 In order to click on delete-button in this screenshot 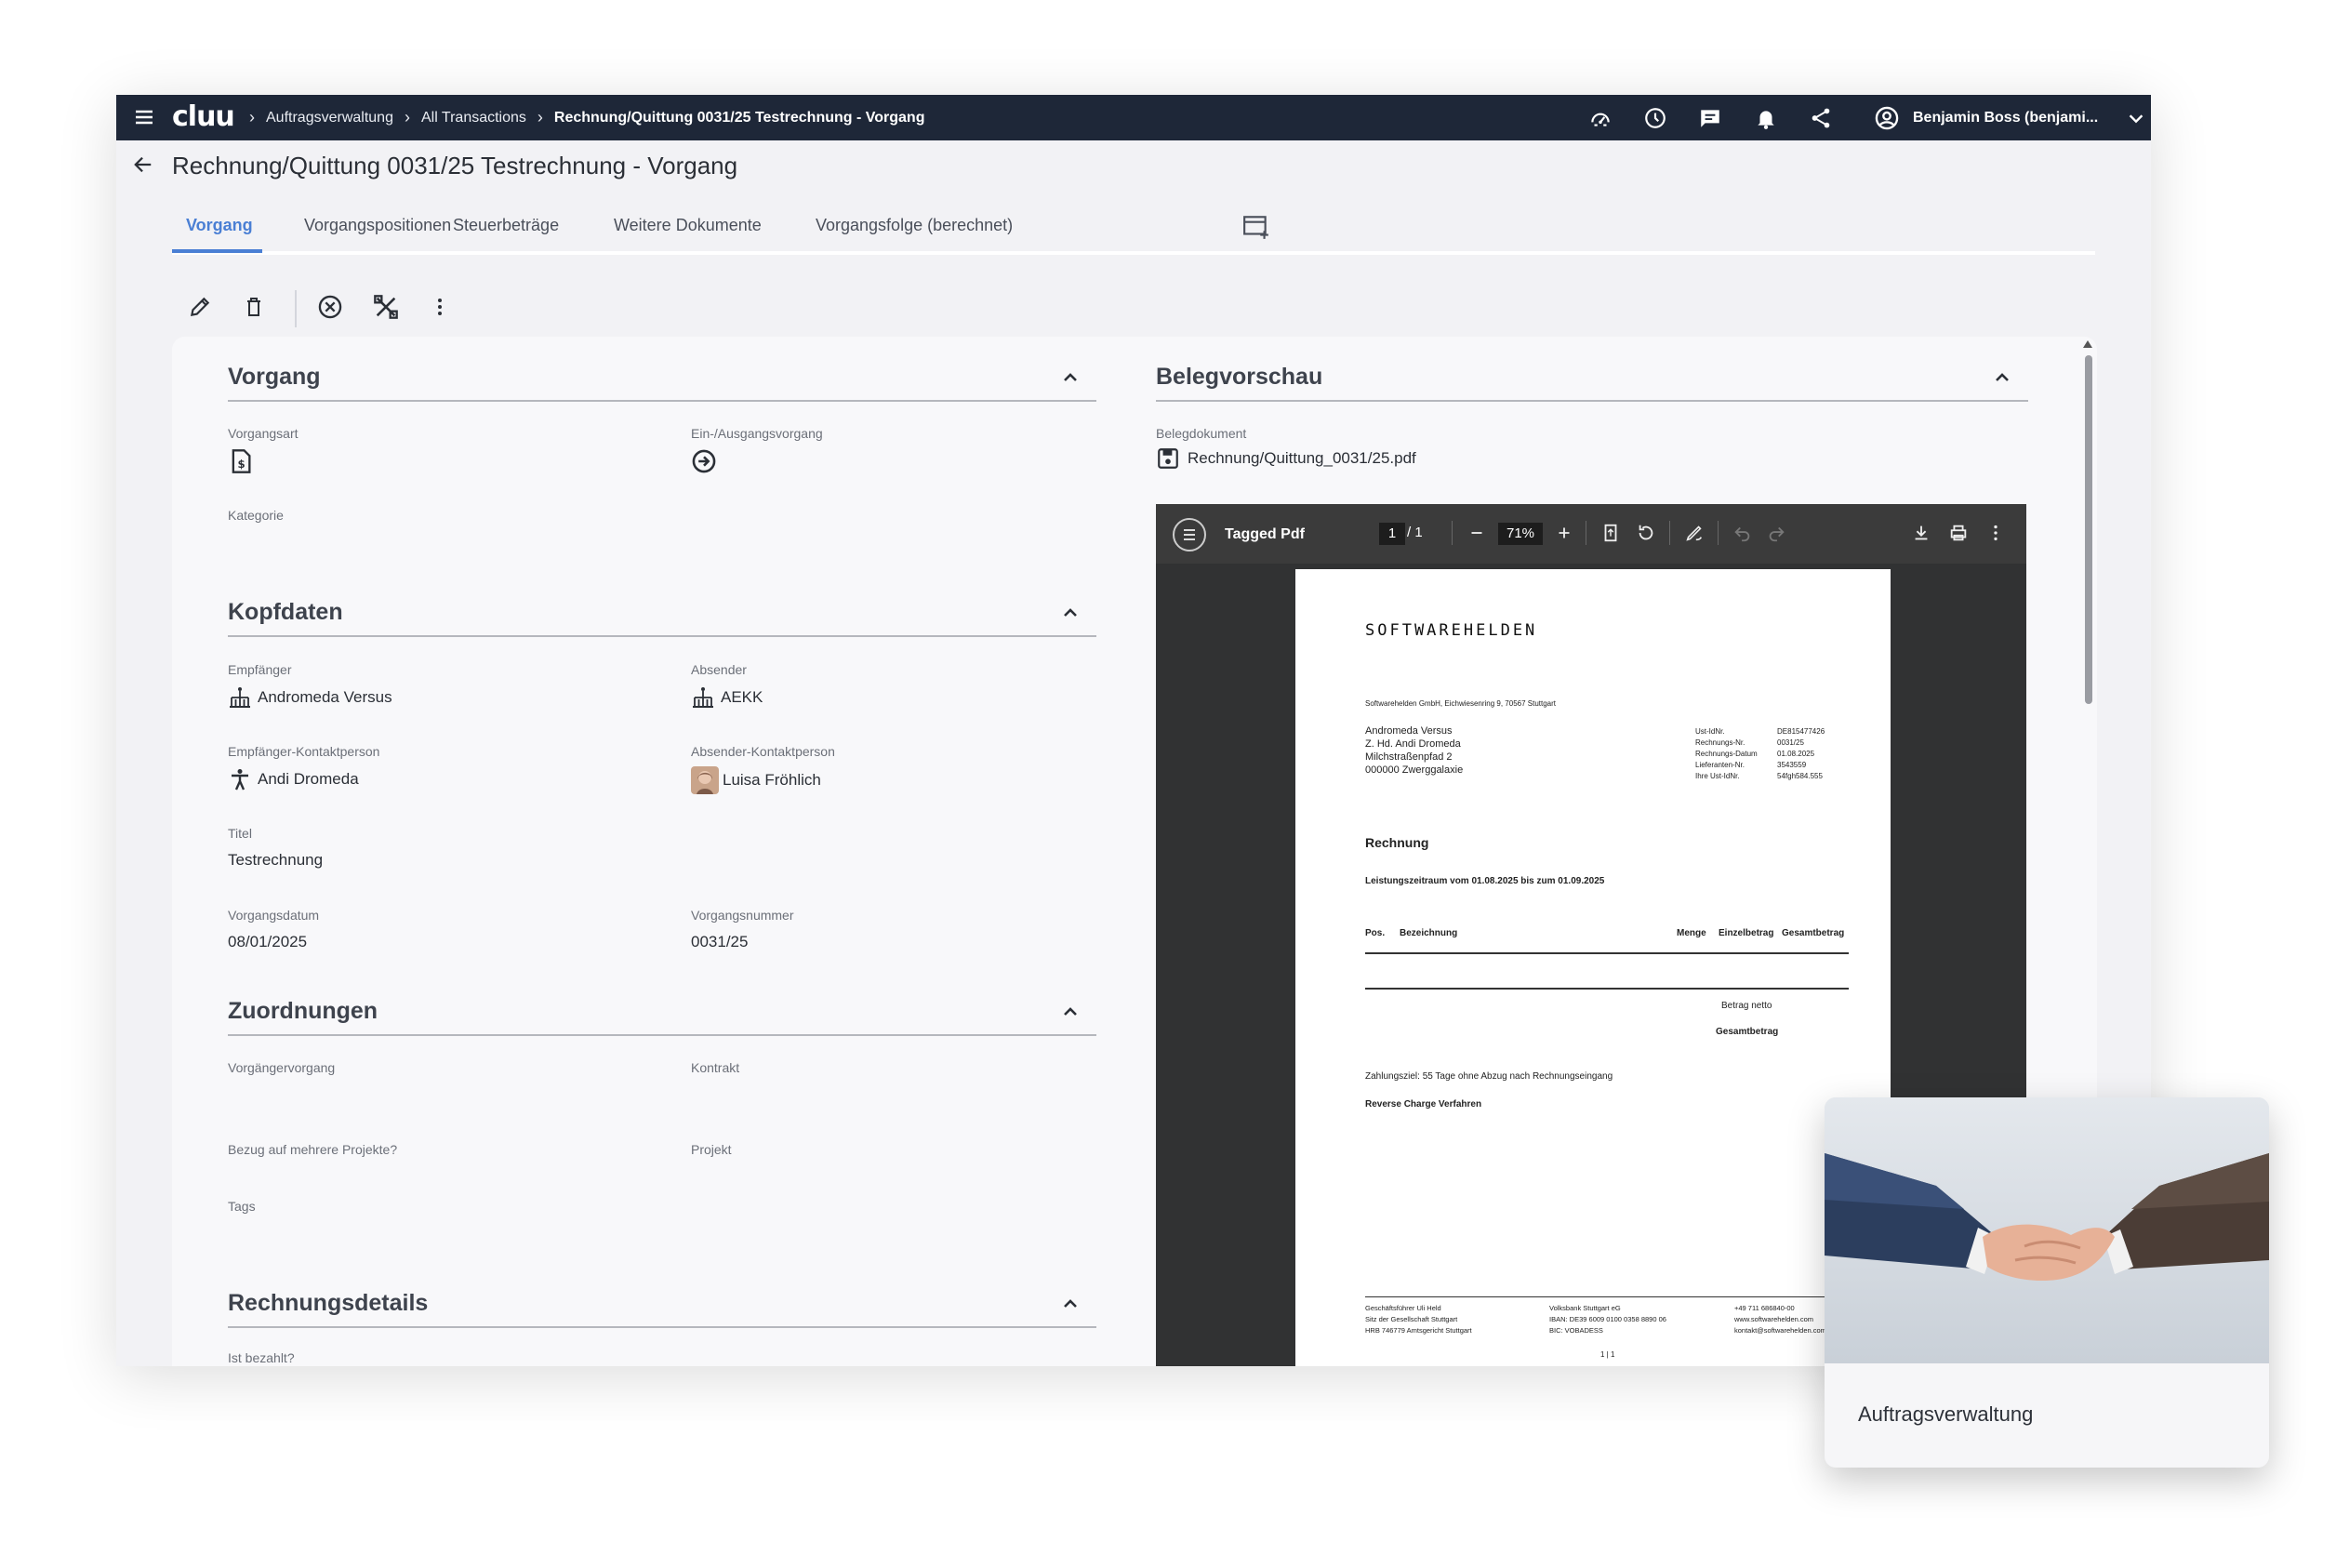, I will do `click(254, 307)`.